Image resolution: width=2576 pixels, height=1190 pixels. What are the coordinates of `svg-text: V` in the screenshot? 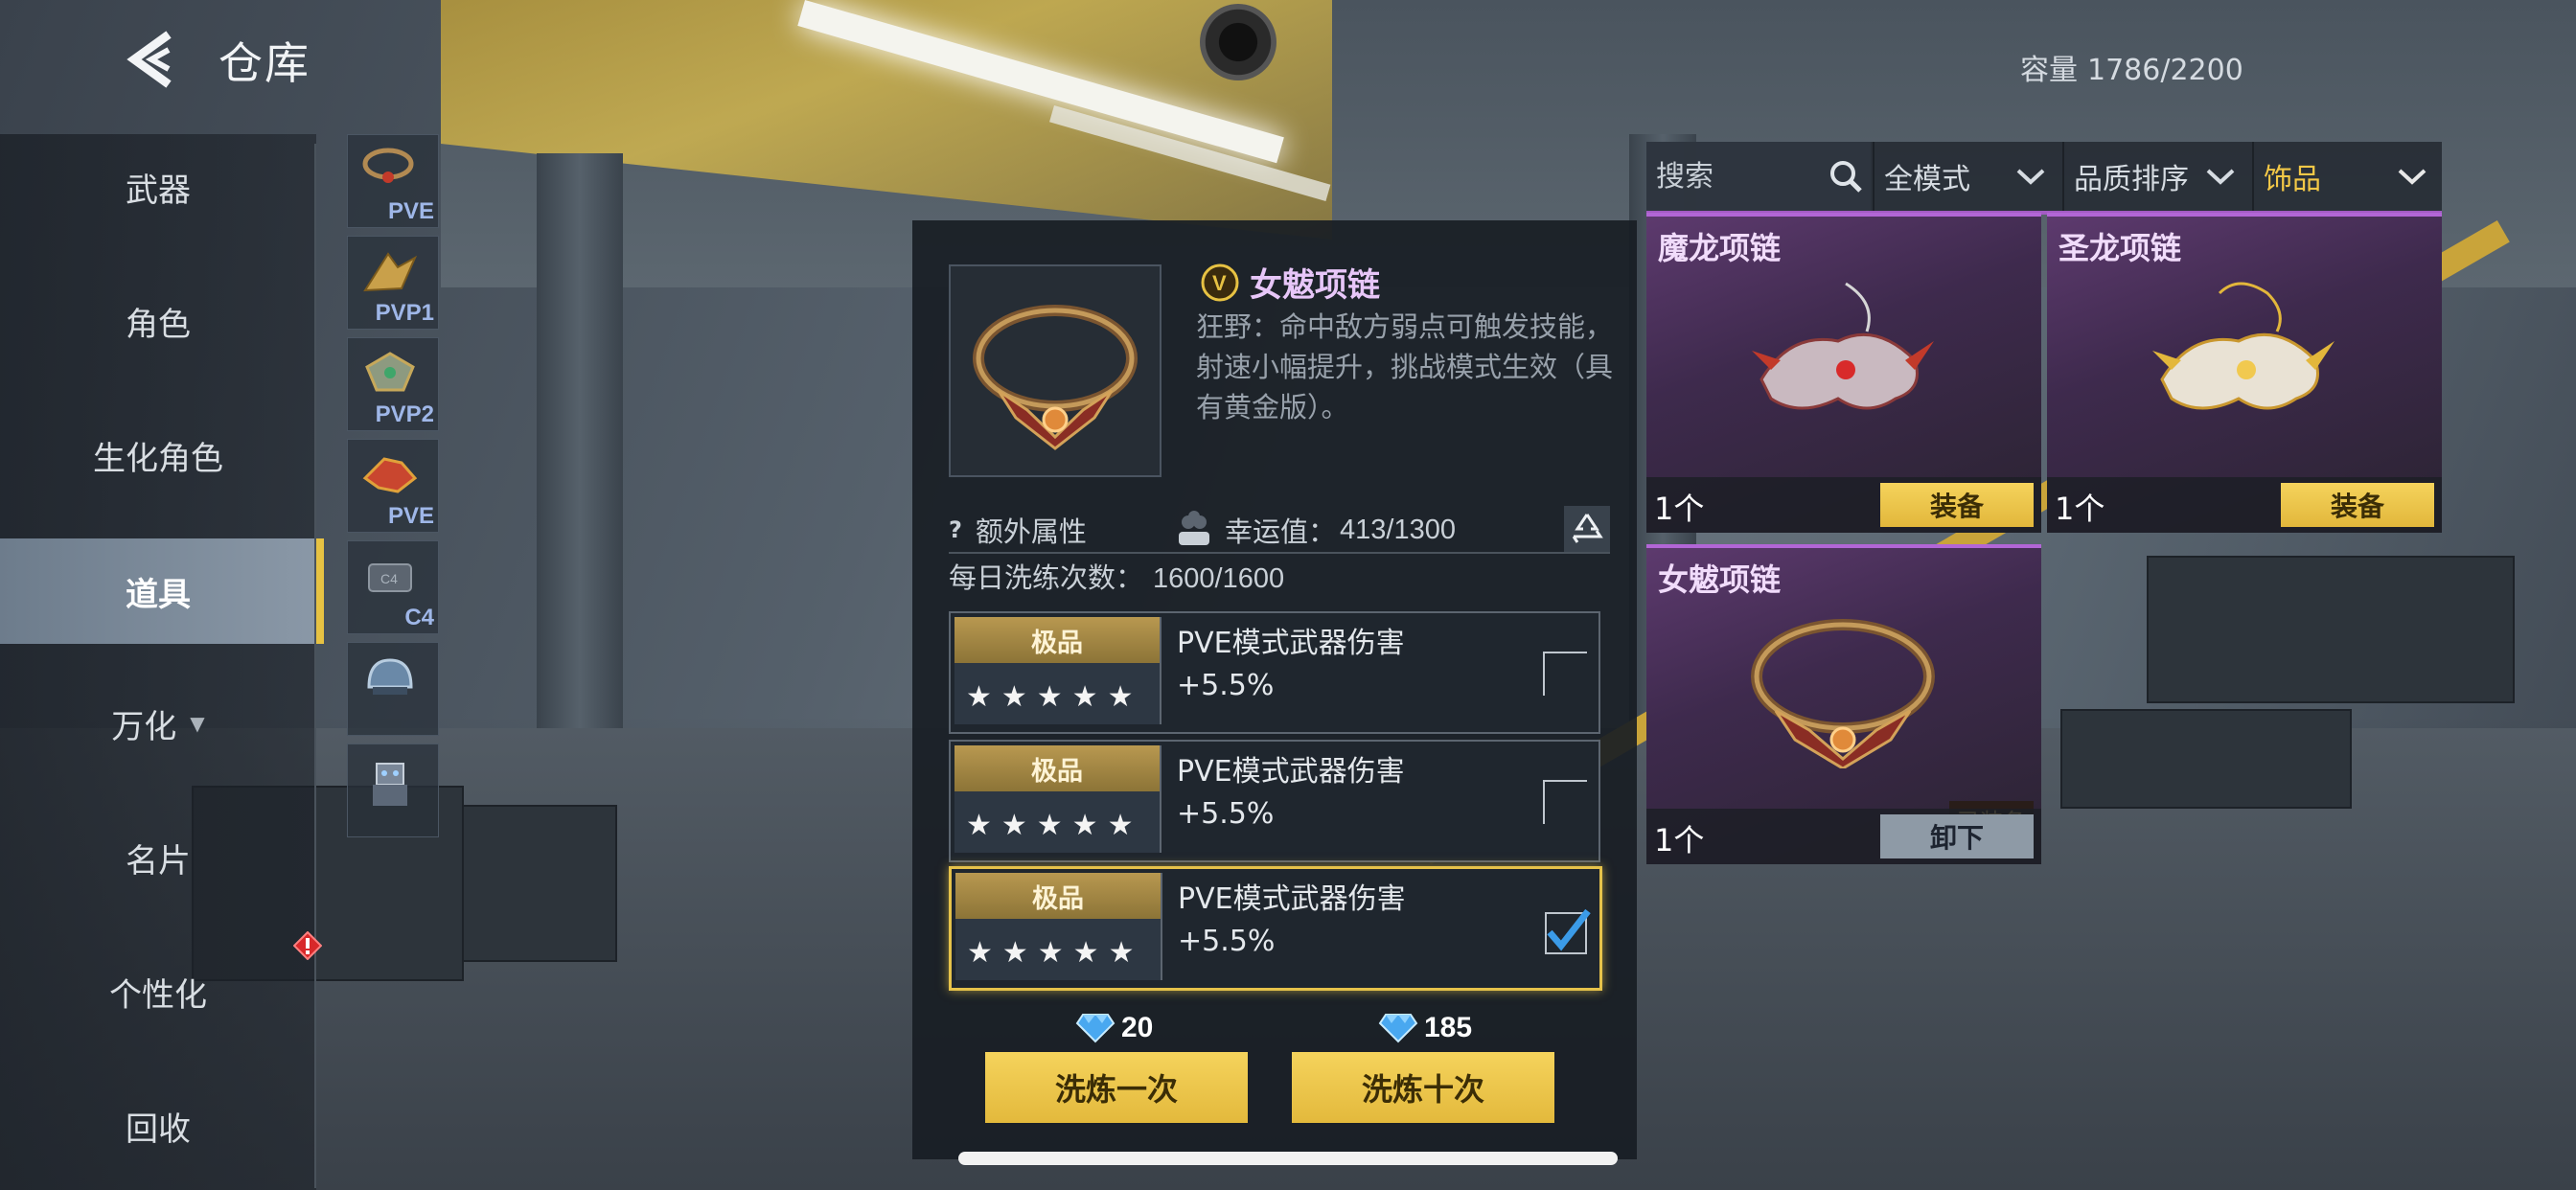 It's located at (1219, 283).